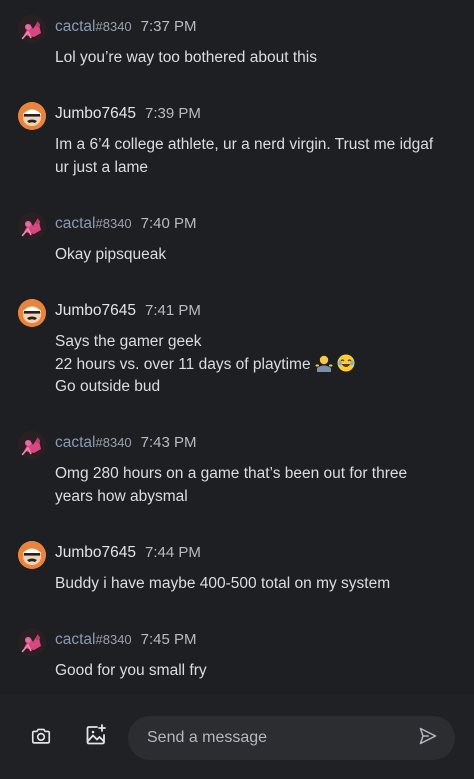  I want to click on joy-emoji, so click(346, 363).